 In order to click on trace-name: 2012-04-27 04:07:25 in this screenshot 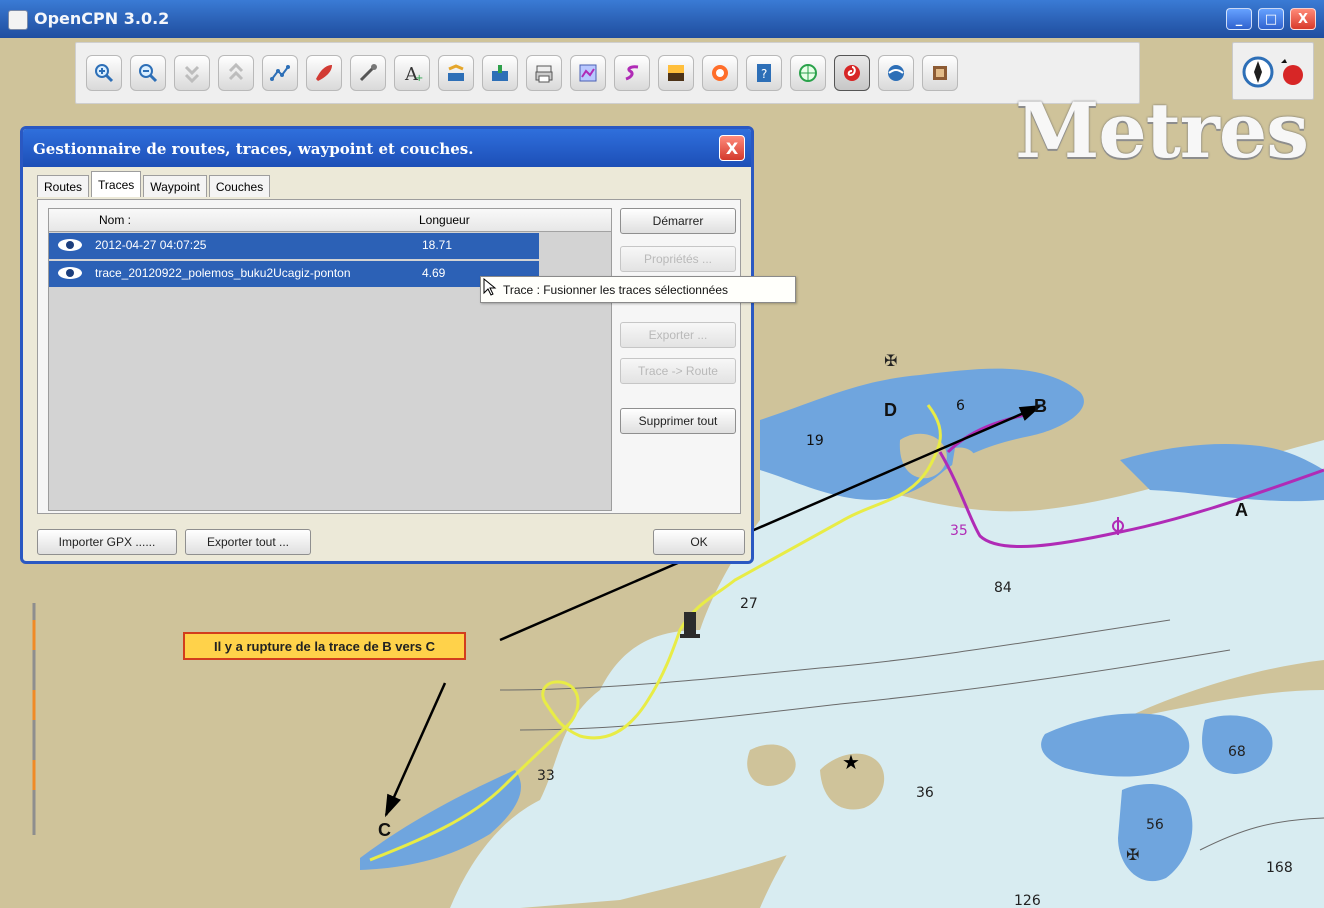, I will do `click(151, 245)`.